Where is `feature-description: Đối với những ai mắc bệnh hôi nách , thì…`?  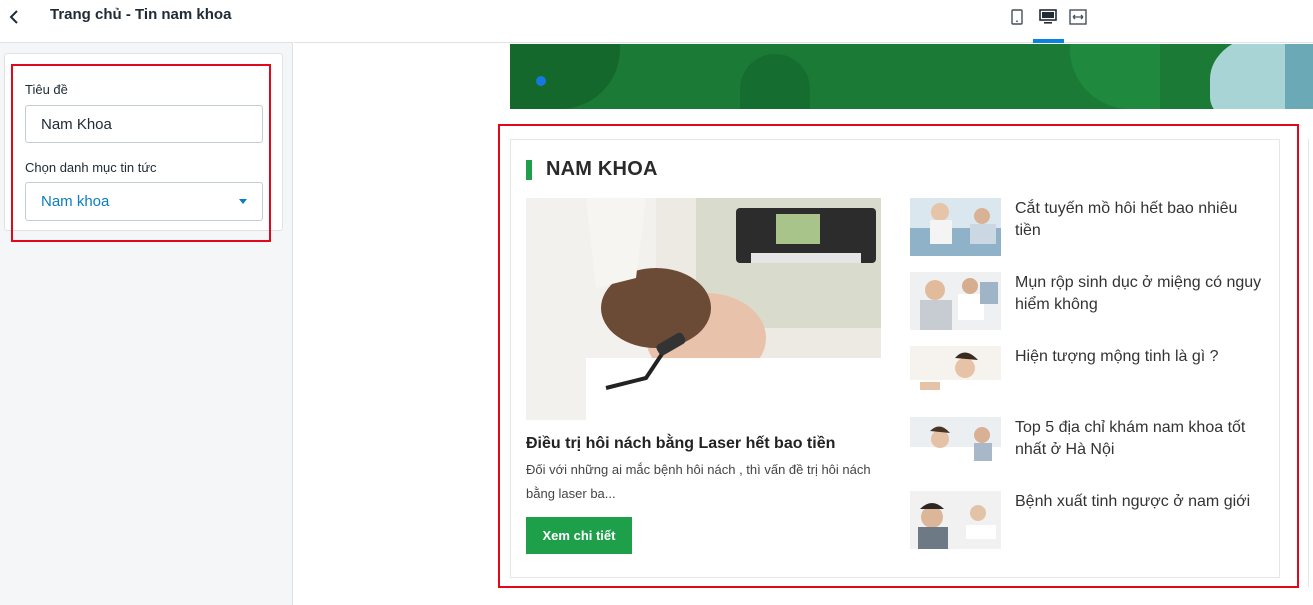
feature-description: Đối với những ai mắc bệnh hôi nách , thì… is located at coordinates (698, 481).